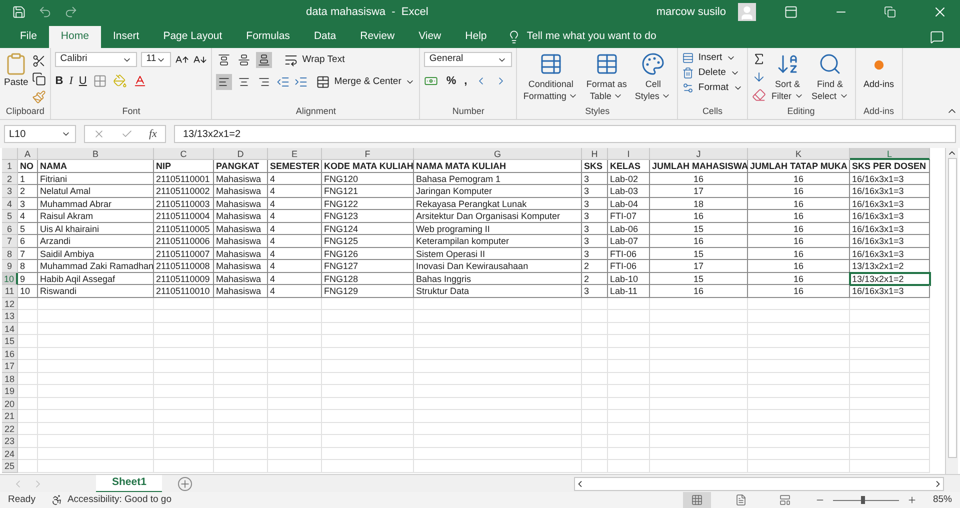 The width and height of the screenshot is (960, 508). Describe the element at coordinates (295, 154) in the screenshot. I see `column-header: E` at that location.